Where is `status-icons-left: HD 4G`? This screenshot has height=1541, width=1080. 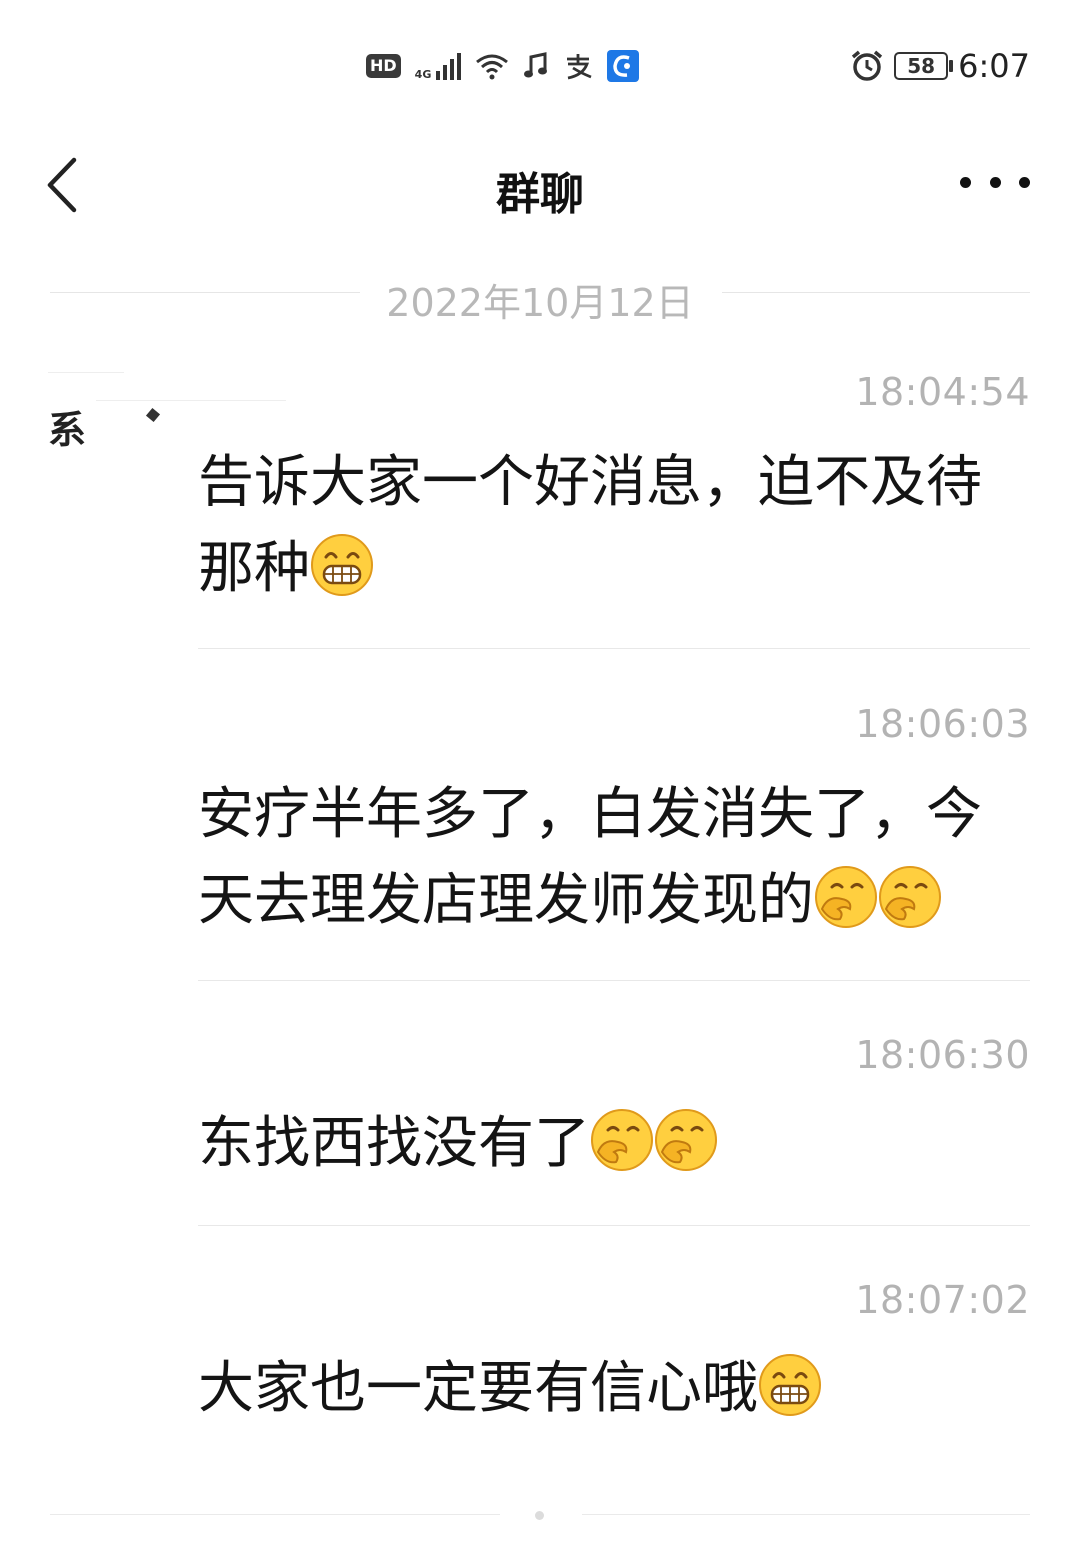 status-icons-left: HD 4G is located at coordinates (502, 66).